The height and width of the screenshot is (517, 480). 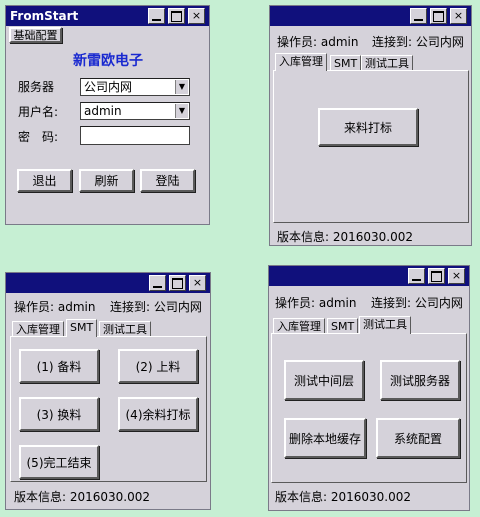 What do you see at coordinates (38, 137) in the screenshot?
I see `password-label: 密 码:` at bounding box center [38, 137].